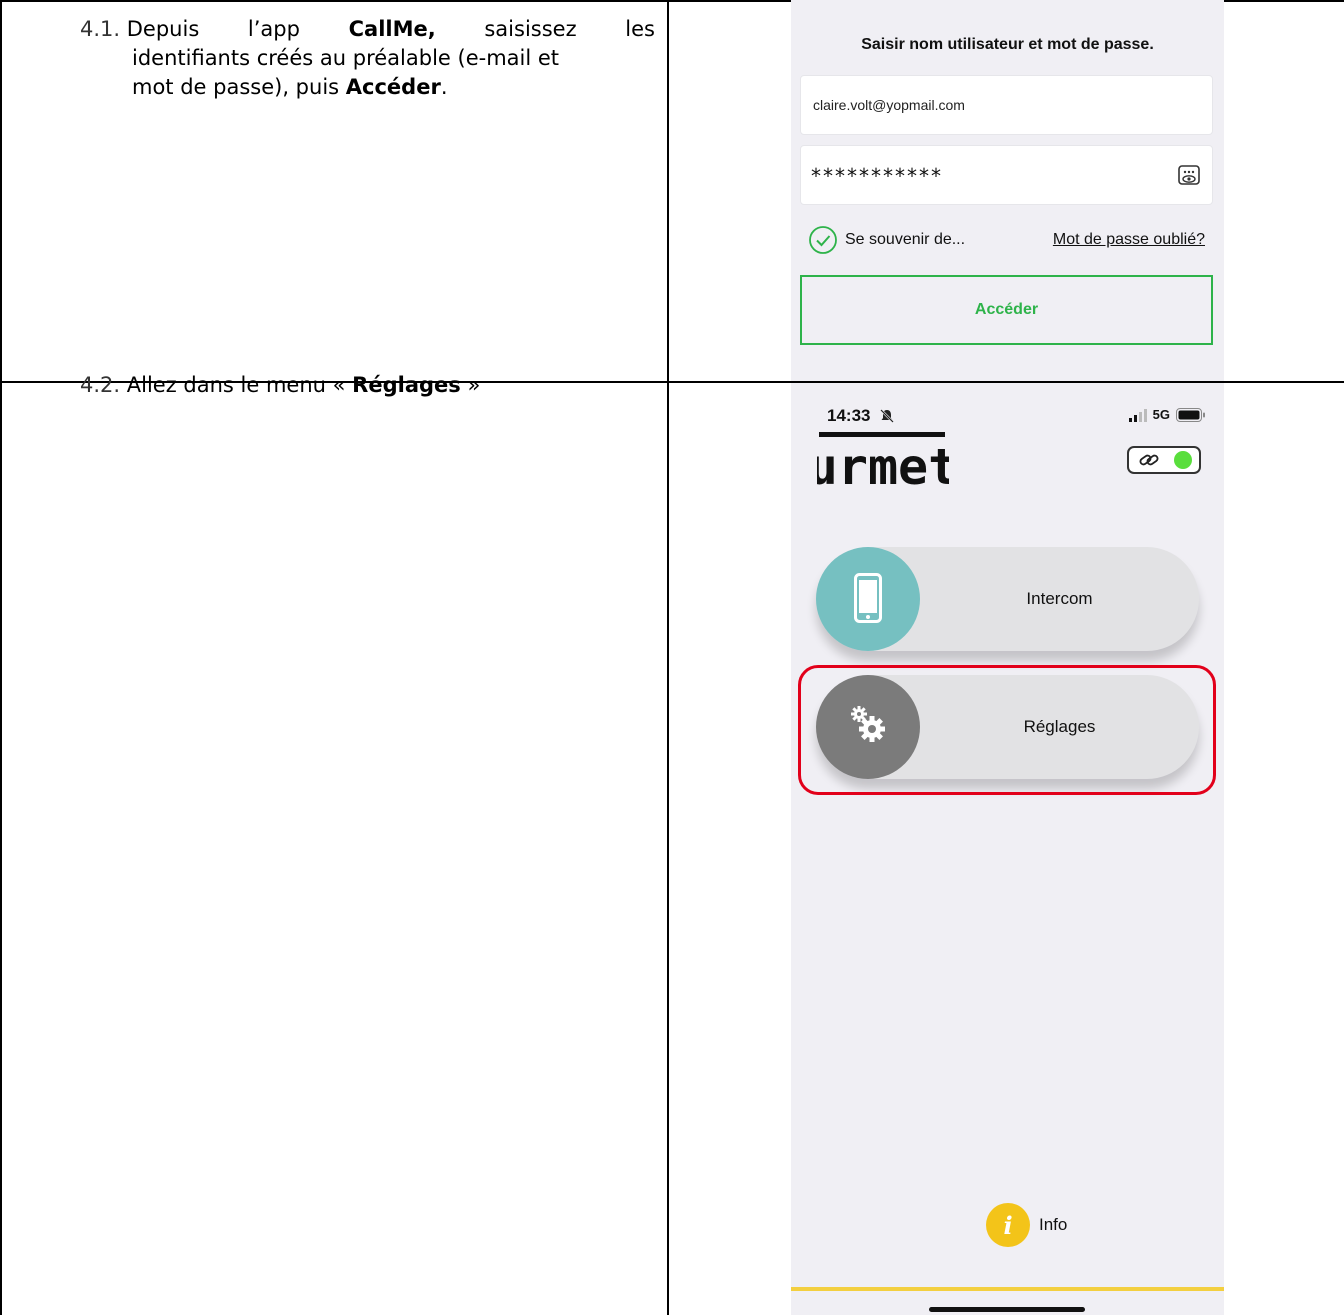  I want to click on step-4-1-line-1: 4.1. Depuis l’app CallMe, saisissez les, so click(367, 29).